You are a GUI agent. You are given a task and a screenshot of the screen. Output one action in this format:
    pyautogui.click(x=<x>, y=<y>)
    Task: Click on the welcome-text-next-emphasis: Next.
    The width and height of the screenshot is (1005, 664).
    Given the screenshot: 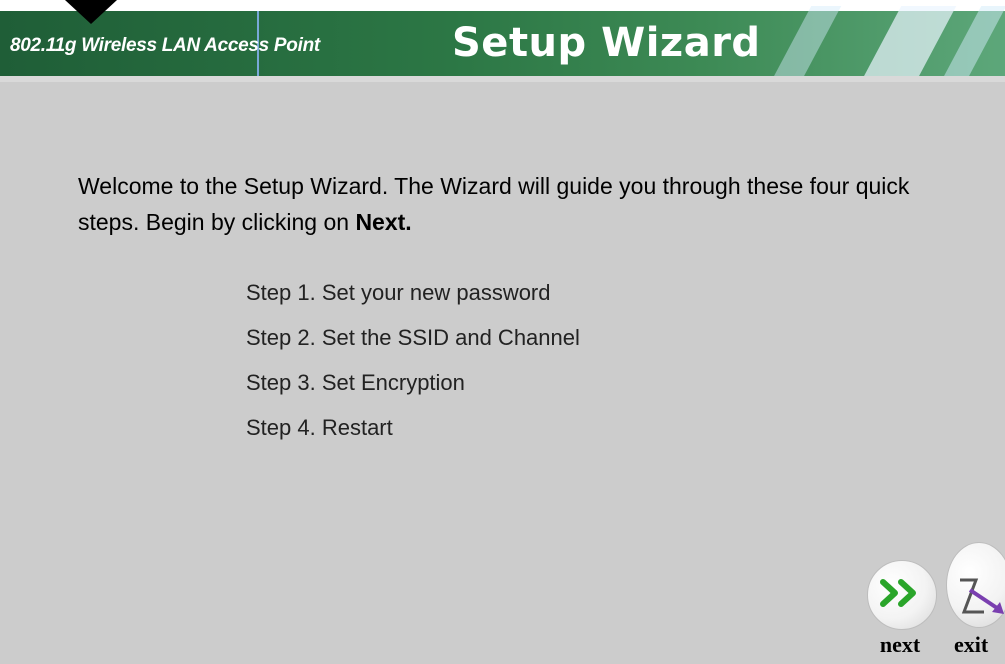 What is the action you would take?
    pyautogui.click(x=383, y=222)
    